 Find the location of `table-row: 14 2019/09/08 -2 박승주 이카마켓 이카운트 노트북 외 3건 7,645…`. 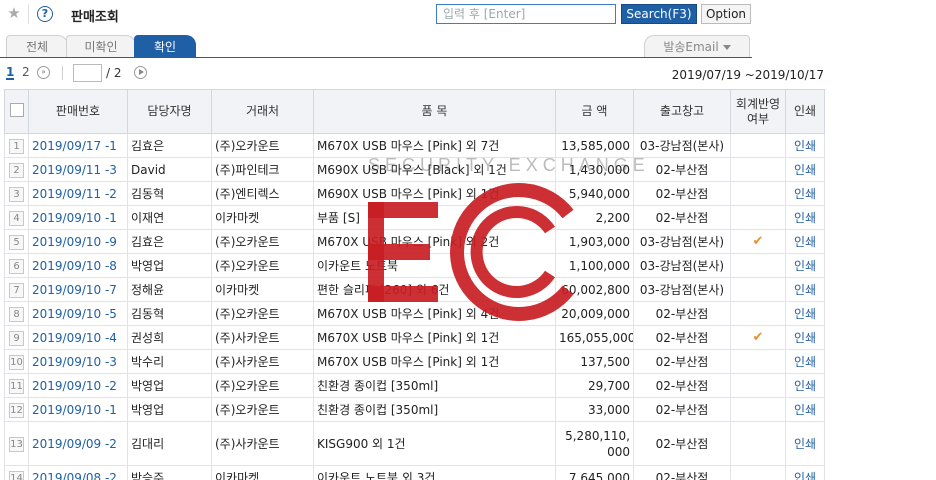

table-row: 14 2019/09/08 -2 박승주 이카마켓 이카운트 노트북 외 3건 7,645… is located at coordinates (414, 472).